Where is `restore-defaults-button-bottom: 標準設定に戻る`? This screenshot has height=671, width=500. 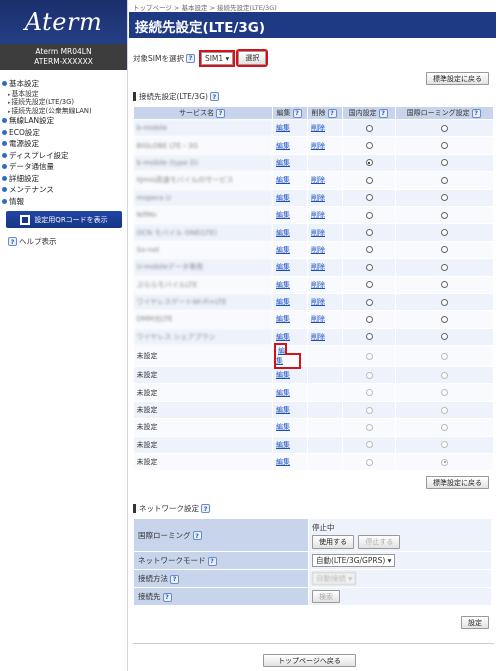
restore-defaults-button-bottom: 標準設定に戻る is located at coordinates (457, 483).